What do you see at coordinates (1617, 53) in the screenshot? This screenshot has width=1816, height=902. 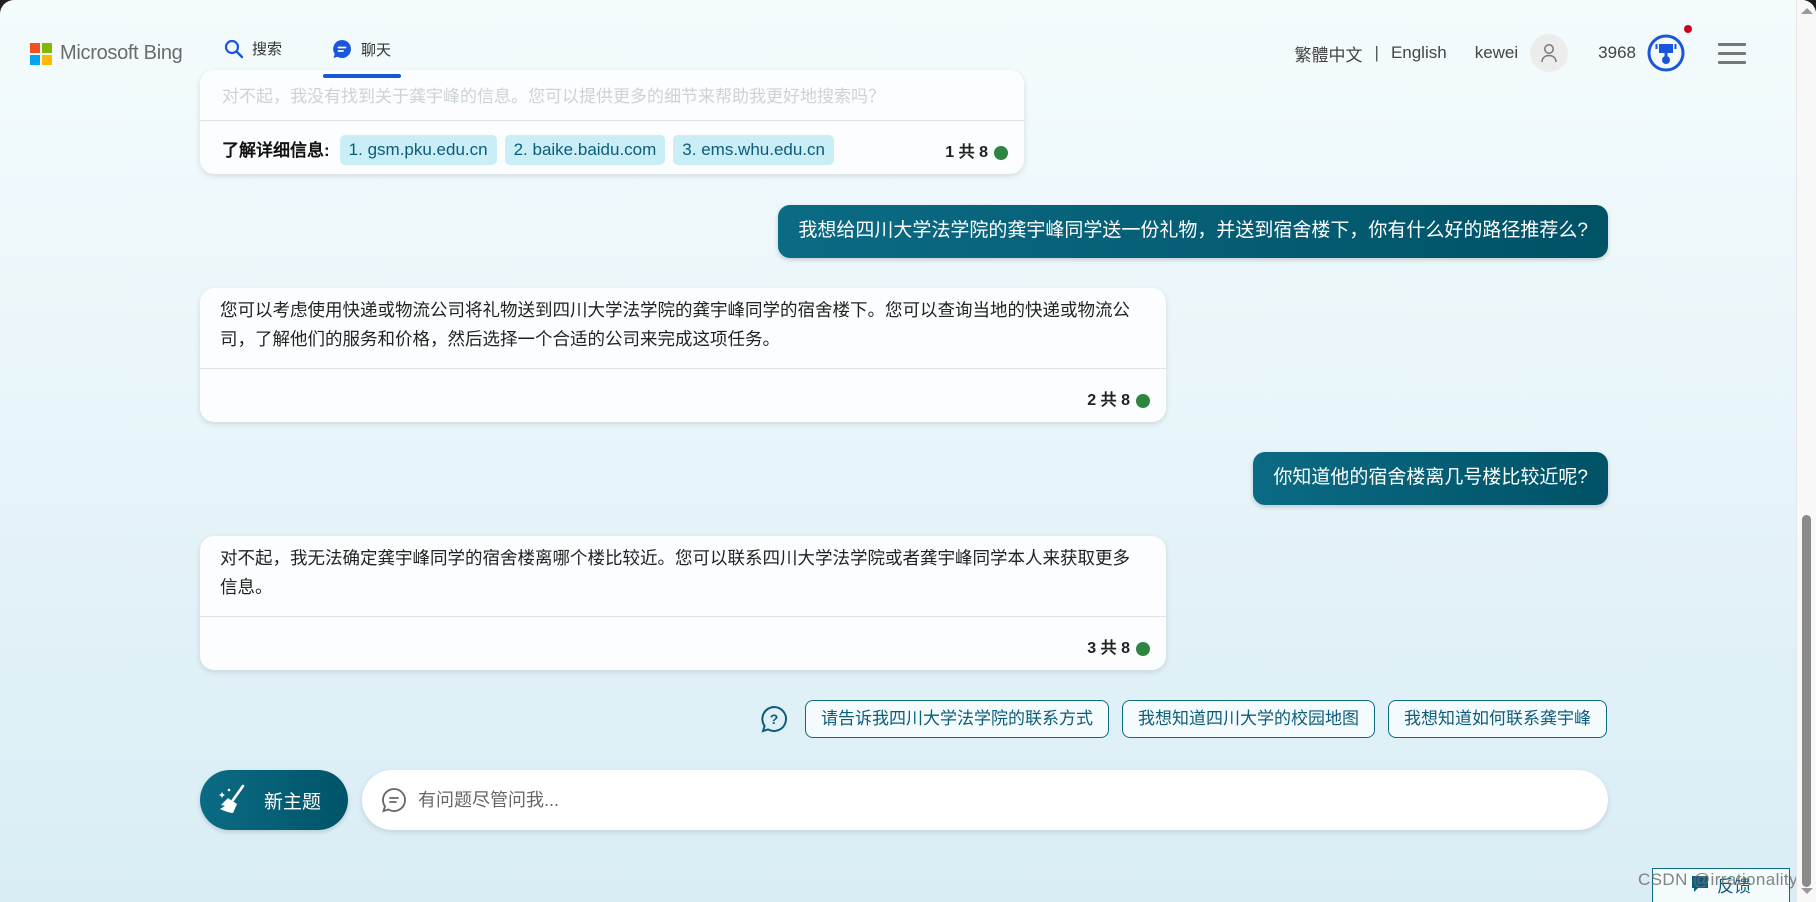 I see `rewards-points: 3968` at bounding box center [1617, 53].